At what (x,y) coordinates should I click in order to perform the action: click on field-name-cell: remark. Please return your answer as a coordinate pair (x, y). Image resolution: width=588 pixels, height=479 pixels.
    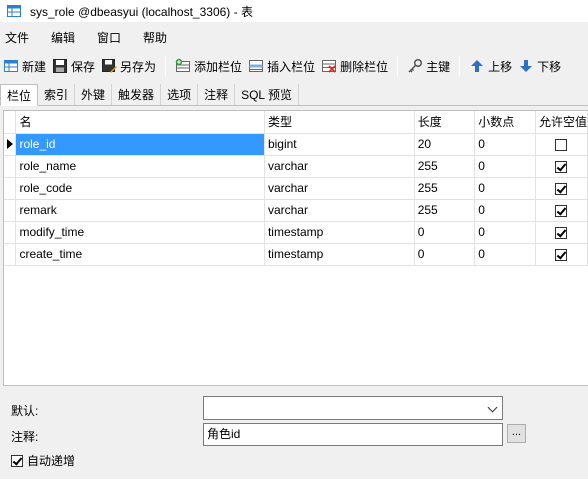
    Looking at the image, I should click on (140, 210).